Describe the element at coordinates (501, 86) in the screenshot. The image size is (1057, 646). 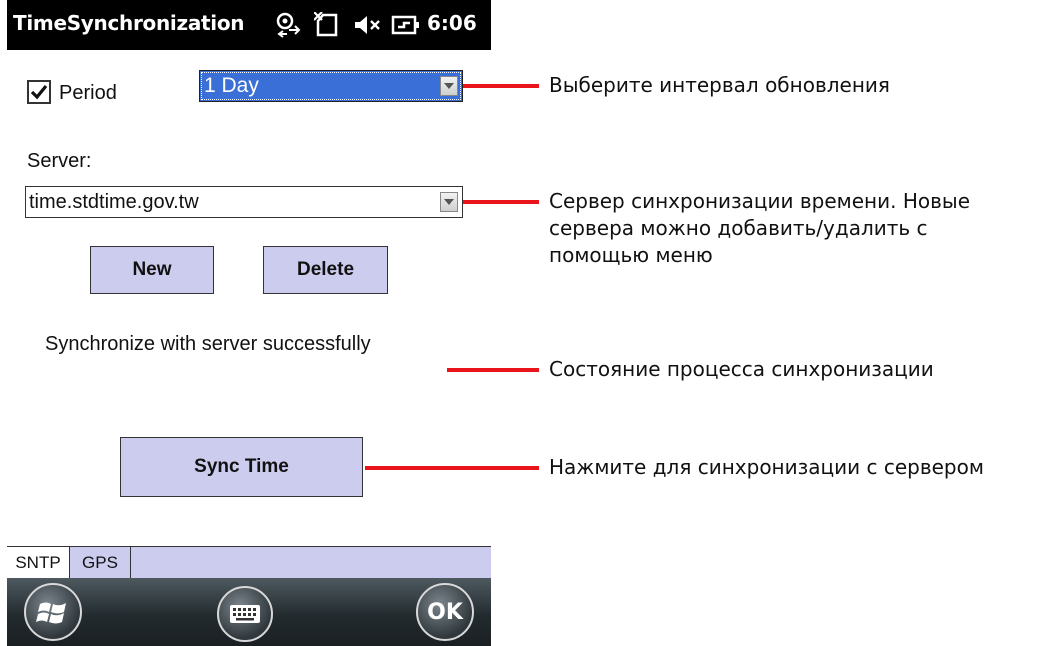
I see `callout-line-interval` at that location.